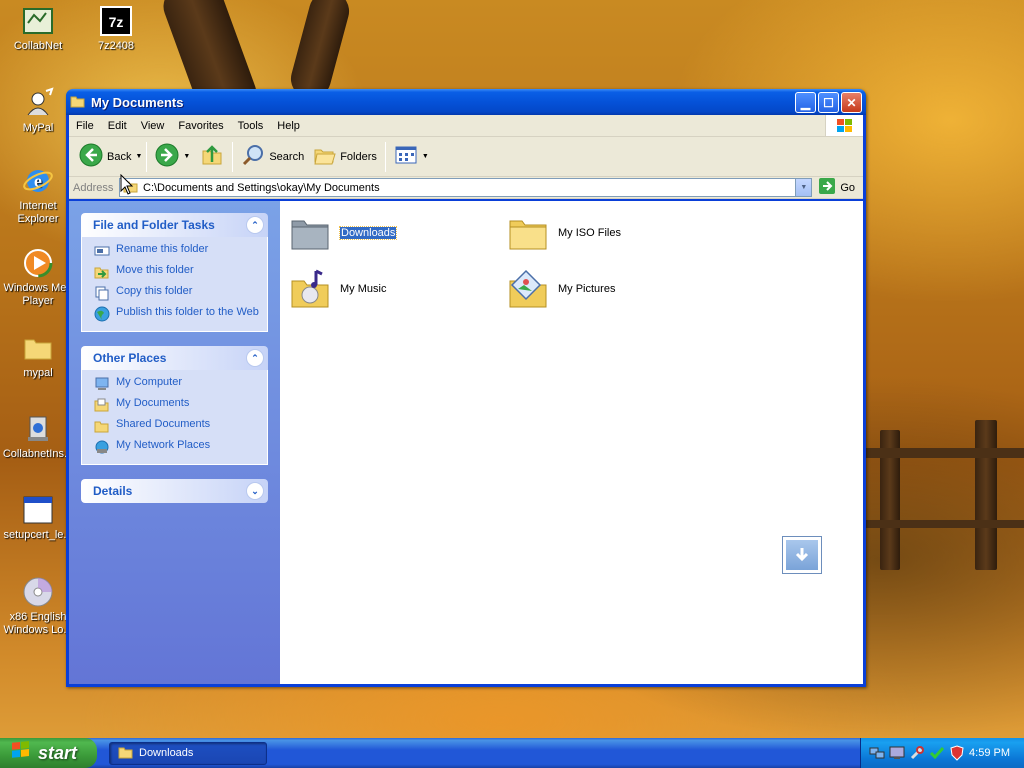  I want to click on file-item-my-music: My Music, so click(337, 289).